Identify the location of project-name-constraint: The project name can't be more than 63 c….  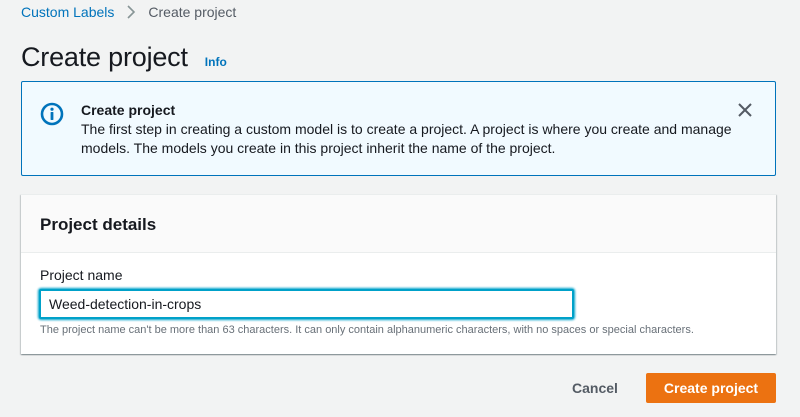
(367, 330).